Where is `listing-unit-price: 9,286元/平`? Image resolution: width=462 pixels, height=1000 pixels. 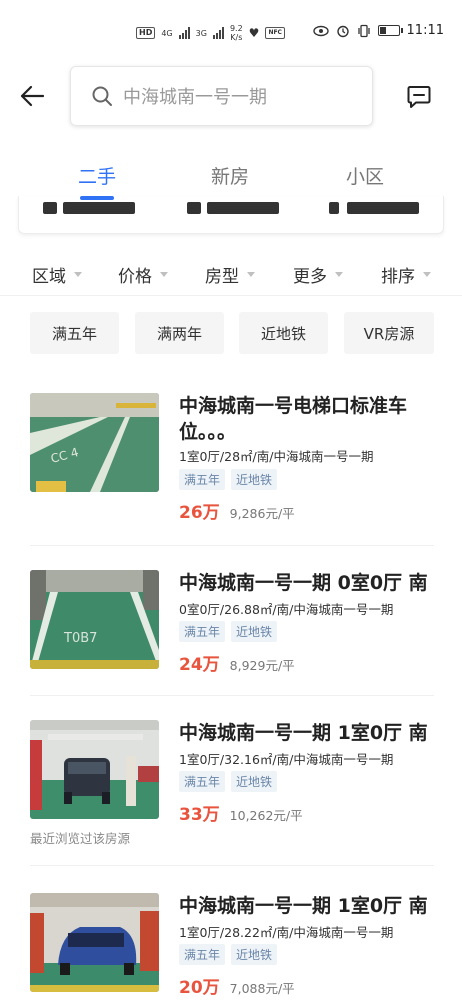
listing-unit-price: 9,286元/平 is located at coordinates (262, 513).